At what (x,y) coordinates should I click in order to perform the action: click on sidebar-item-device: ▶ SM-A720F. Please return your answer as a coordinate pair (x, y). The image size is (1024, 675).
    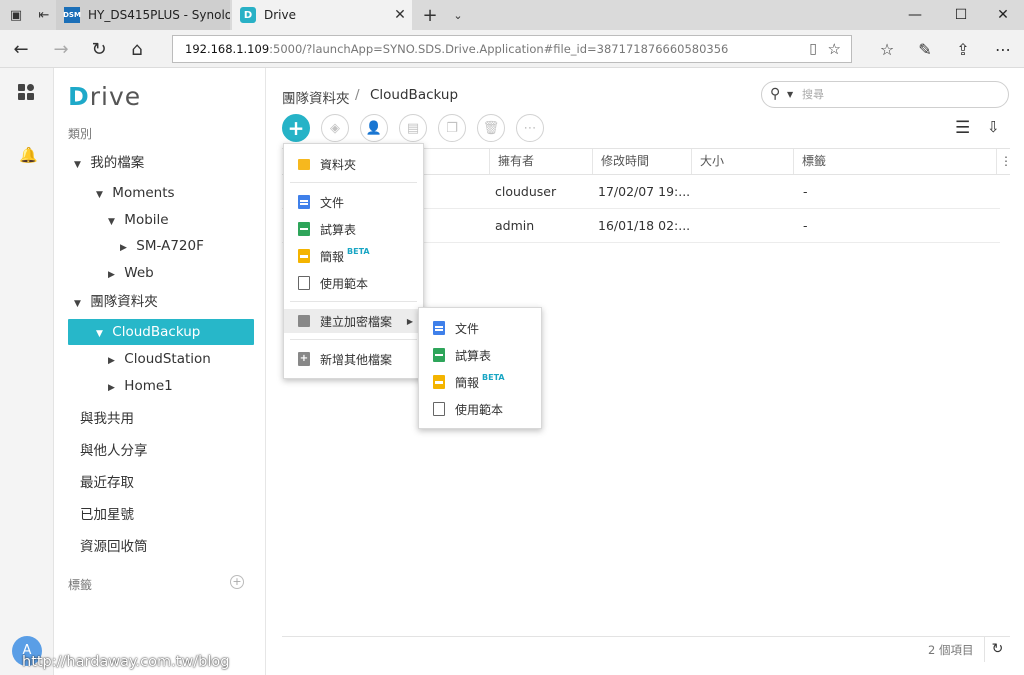
    Looking at the image, I should click on (162, 246).